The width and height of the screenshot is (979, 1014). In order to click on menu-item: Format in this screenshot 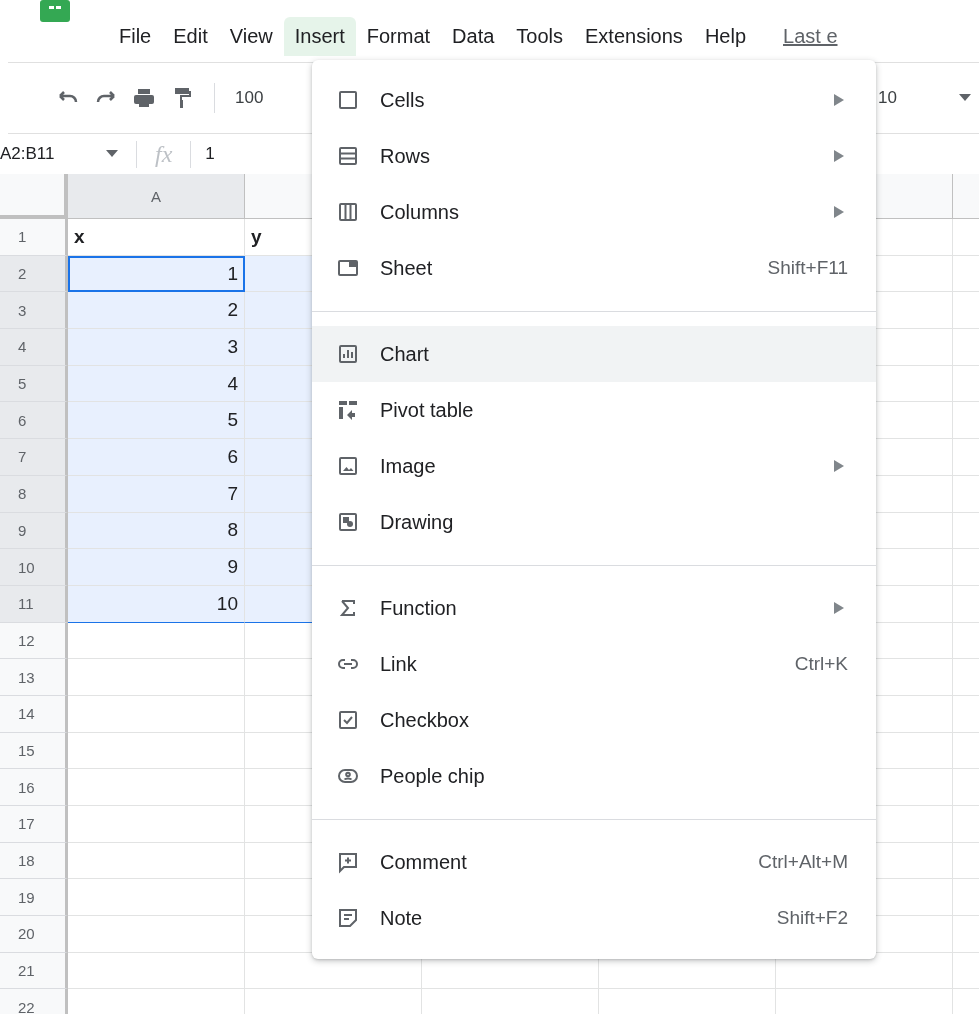, I will do `click(398, 36)`.